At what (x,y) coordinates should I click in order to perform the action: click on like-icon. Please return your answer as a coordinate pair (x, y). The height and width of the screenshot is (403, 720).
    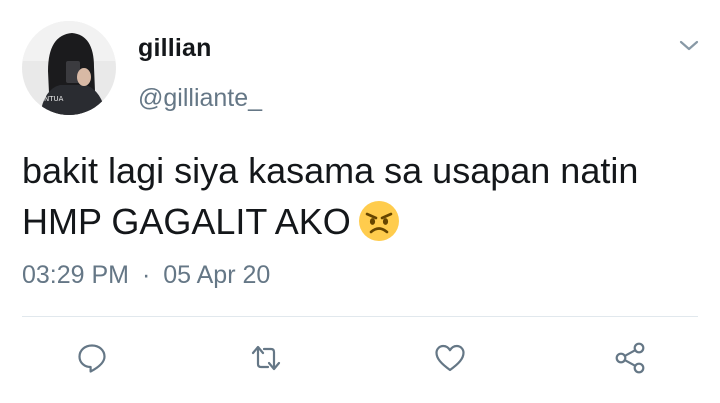
    Looking at the image, I should click on (450, 358).